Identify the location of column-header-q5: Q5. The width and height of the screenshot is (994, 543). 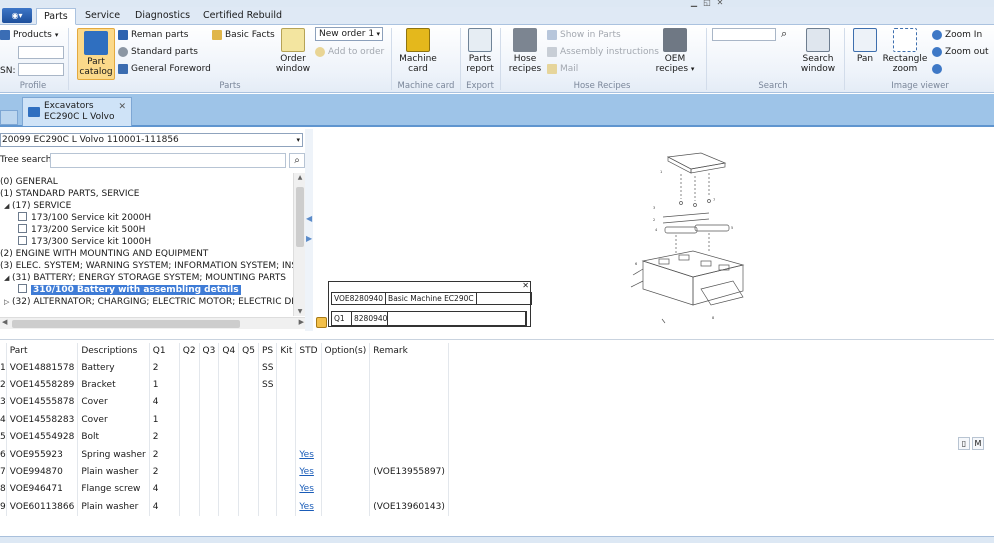
(248, 351).